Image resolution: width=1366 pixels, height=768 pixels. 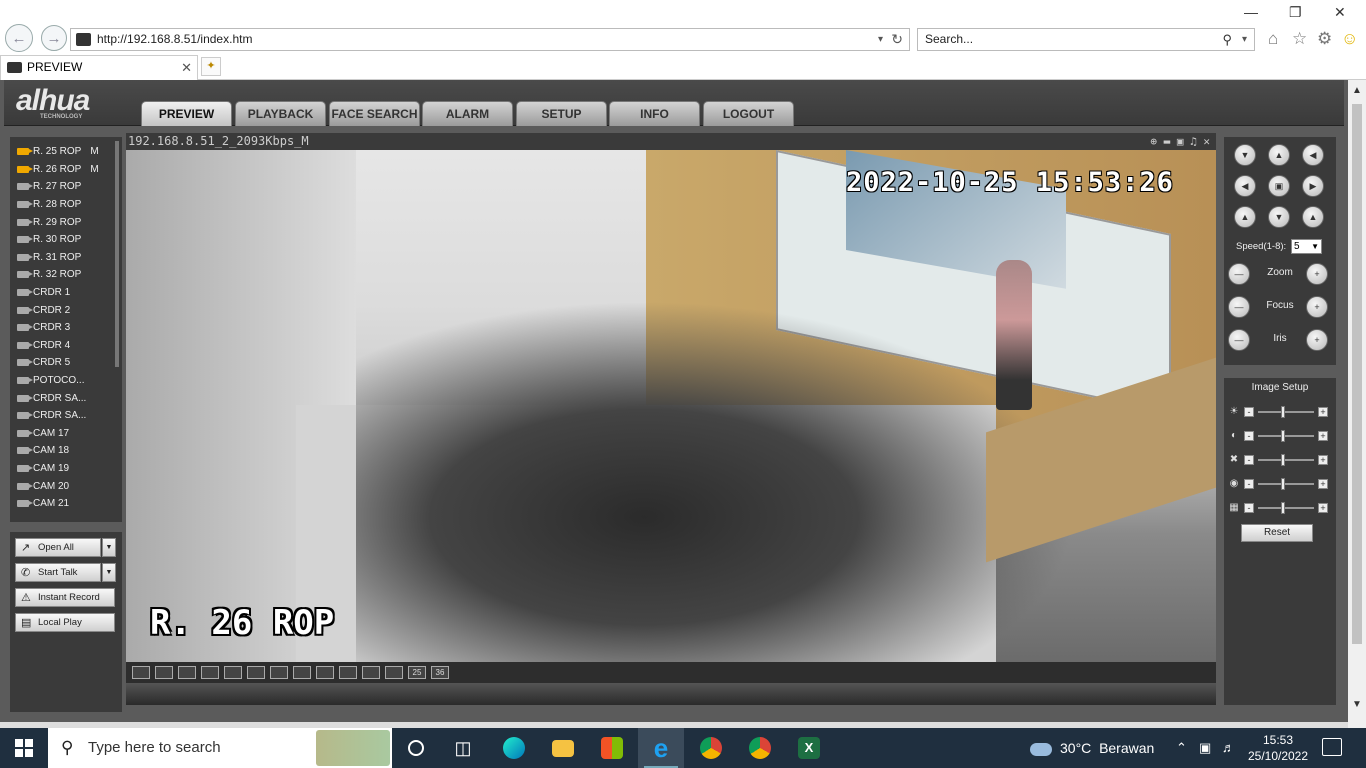 What do you see at coordinates (19, 38) in the screenshot?
I see `back-button: ←` at bounding box center [19, 38].